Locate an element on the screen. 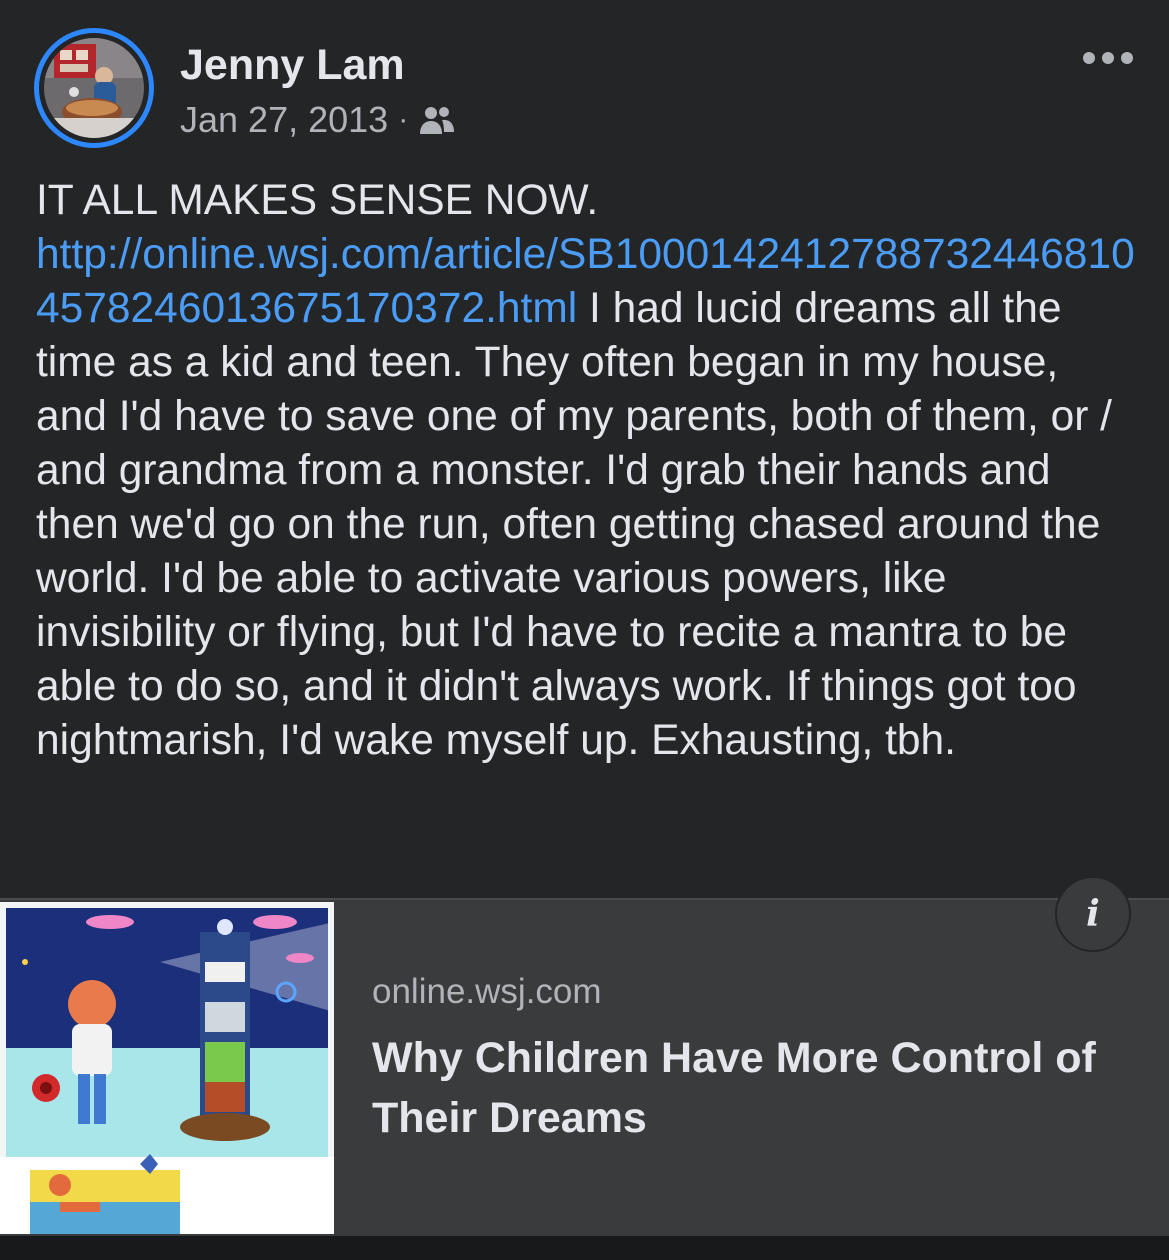 This screenshot has height=1260, width=1169. info-icon: i is located at coordinates (1093, 914).